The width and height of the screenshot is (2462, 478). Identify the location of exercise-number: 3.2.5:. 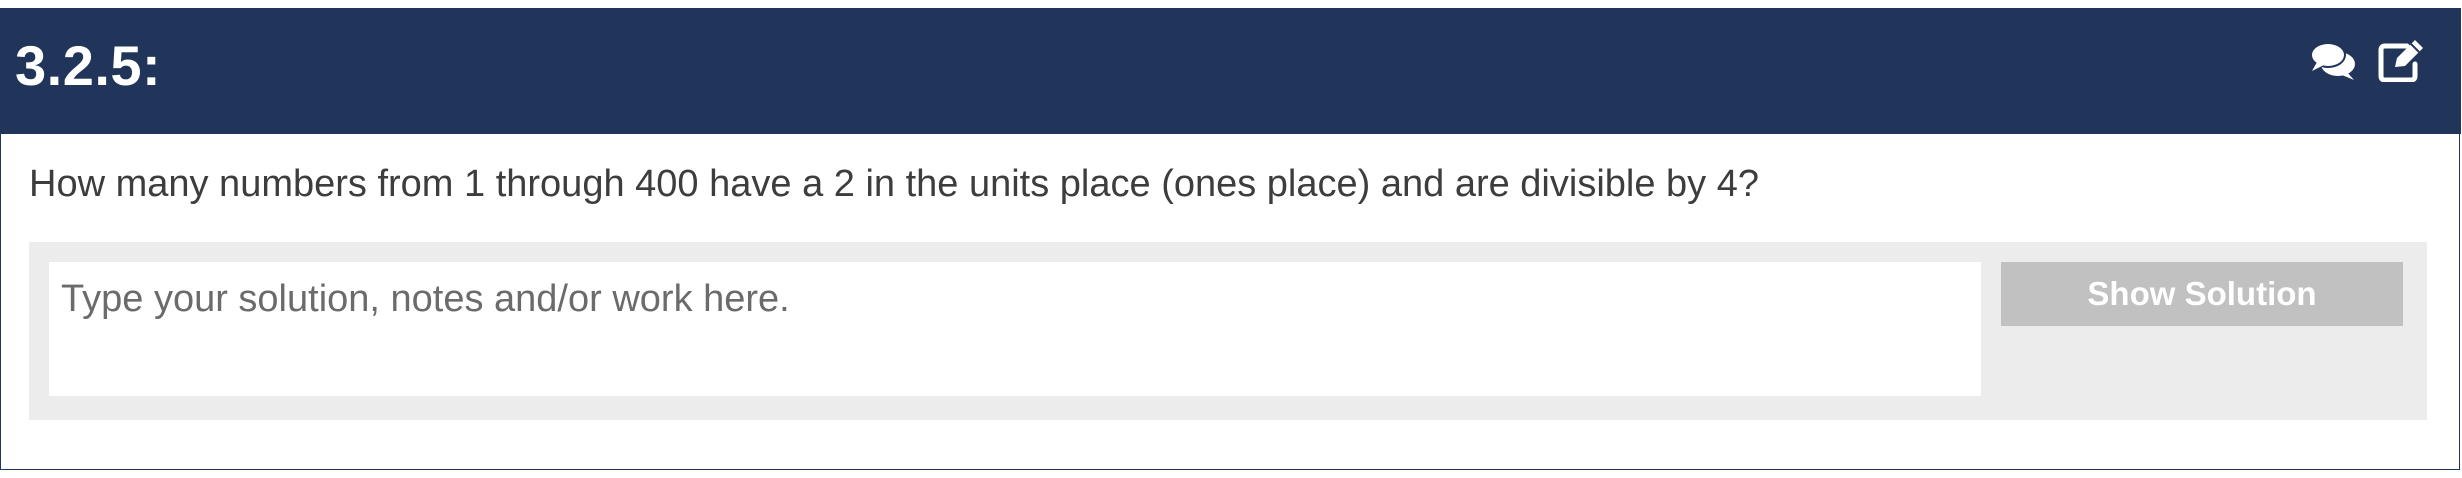
(88, 65).